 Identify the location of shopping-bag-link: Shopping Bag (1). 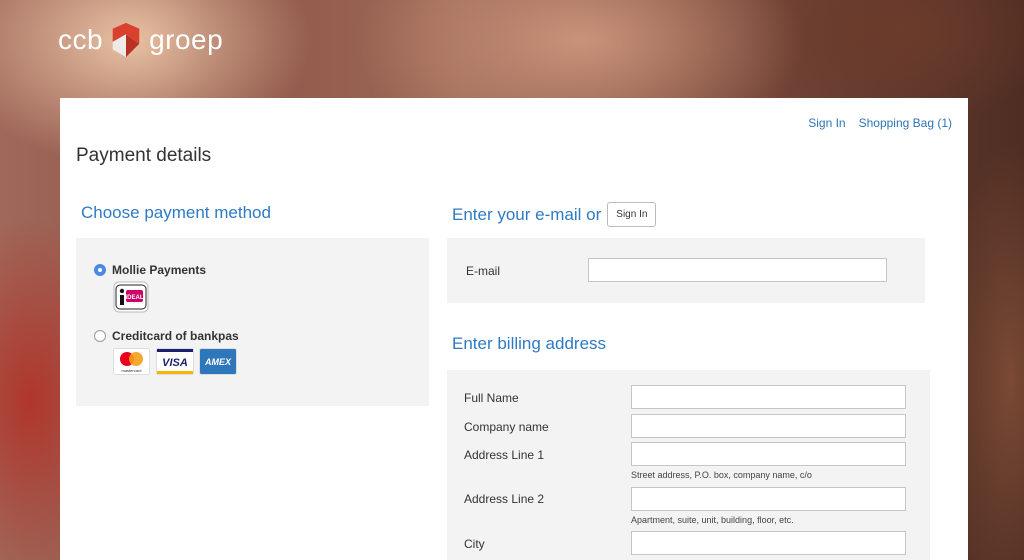
(905, 123).